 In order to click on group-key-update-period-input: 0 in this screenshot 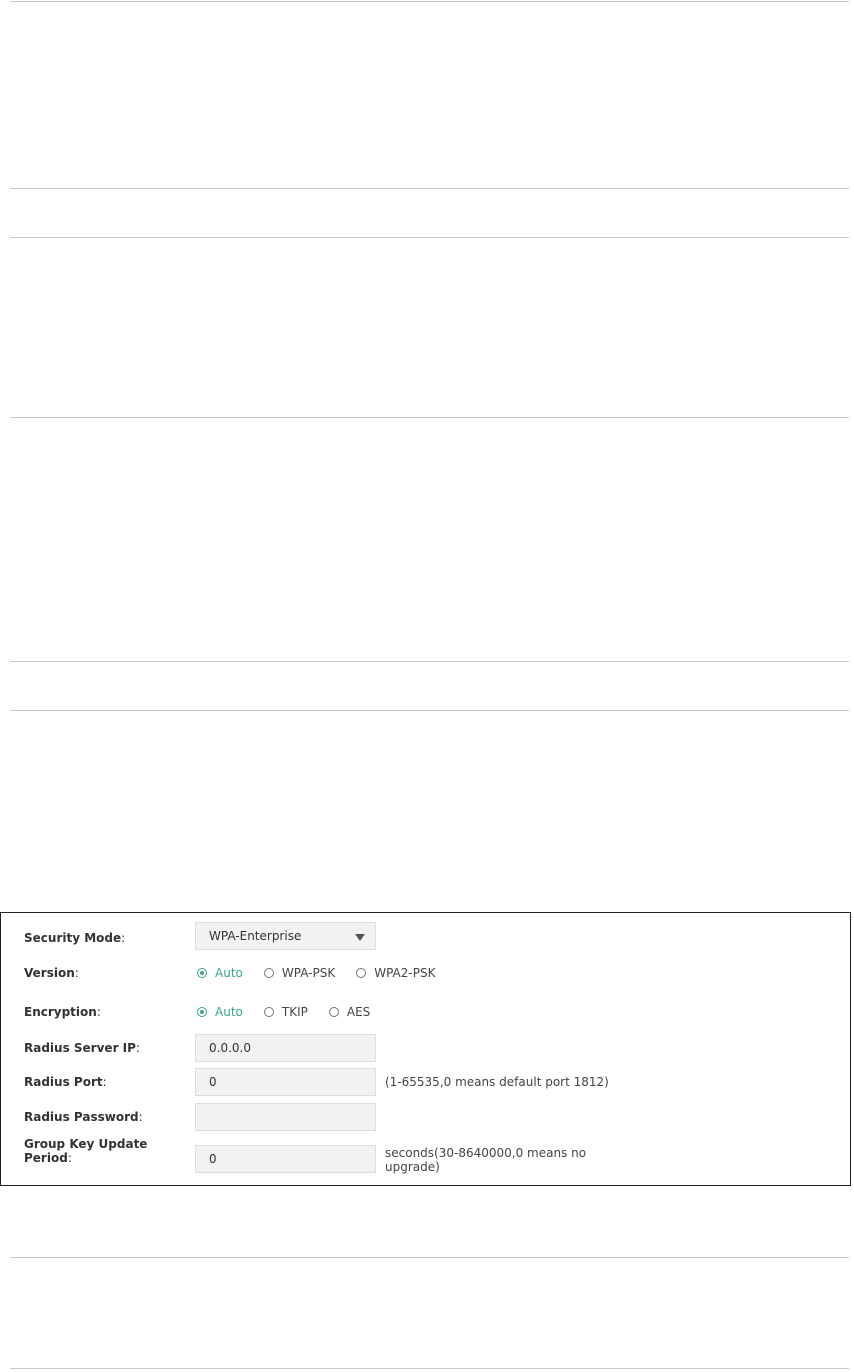, I will do `click(285, 1159)`.